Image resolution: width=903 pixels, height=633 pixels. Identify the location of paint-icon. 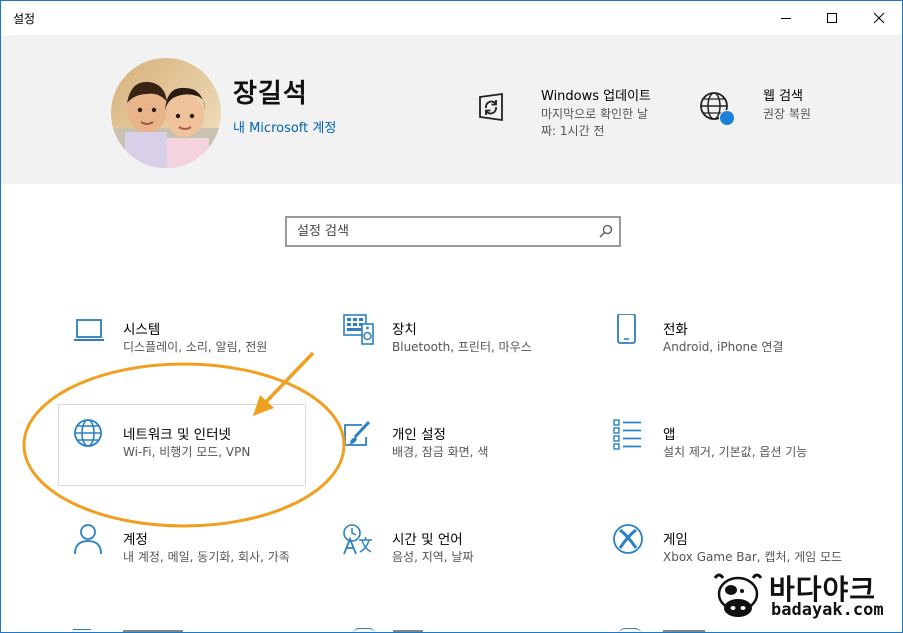
(357, 433).